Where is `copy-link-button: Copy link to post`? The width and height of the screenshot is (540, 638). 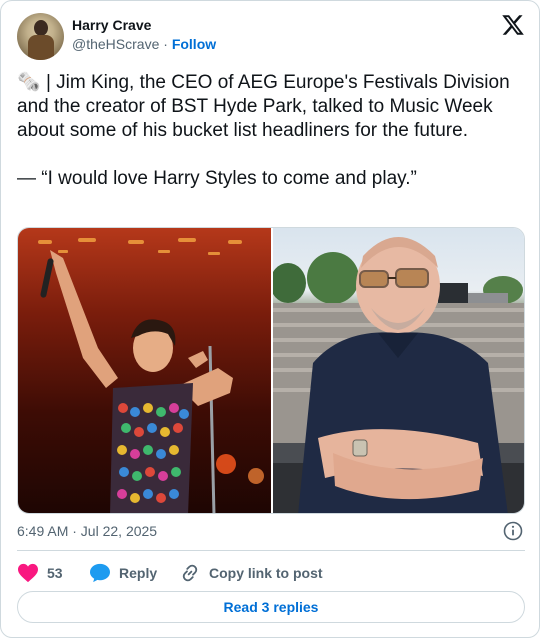
copy-link-button: Copy link to post is located at coordinates (251, 573).